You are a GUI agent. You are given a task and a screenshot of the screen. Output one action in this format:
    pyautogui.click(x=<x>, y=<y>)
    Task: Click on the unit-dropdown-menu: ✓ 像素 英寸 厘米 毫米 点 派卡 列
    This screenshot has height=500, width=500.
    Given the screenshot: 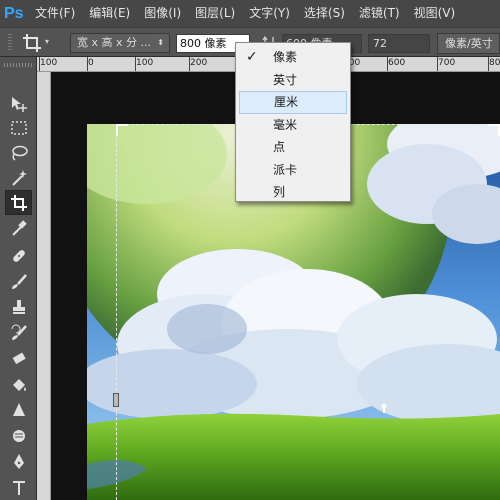 What is the action you would take?
    pyautogui.click(x=293, y=122)
    